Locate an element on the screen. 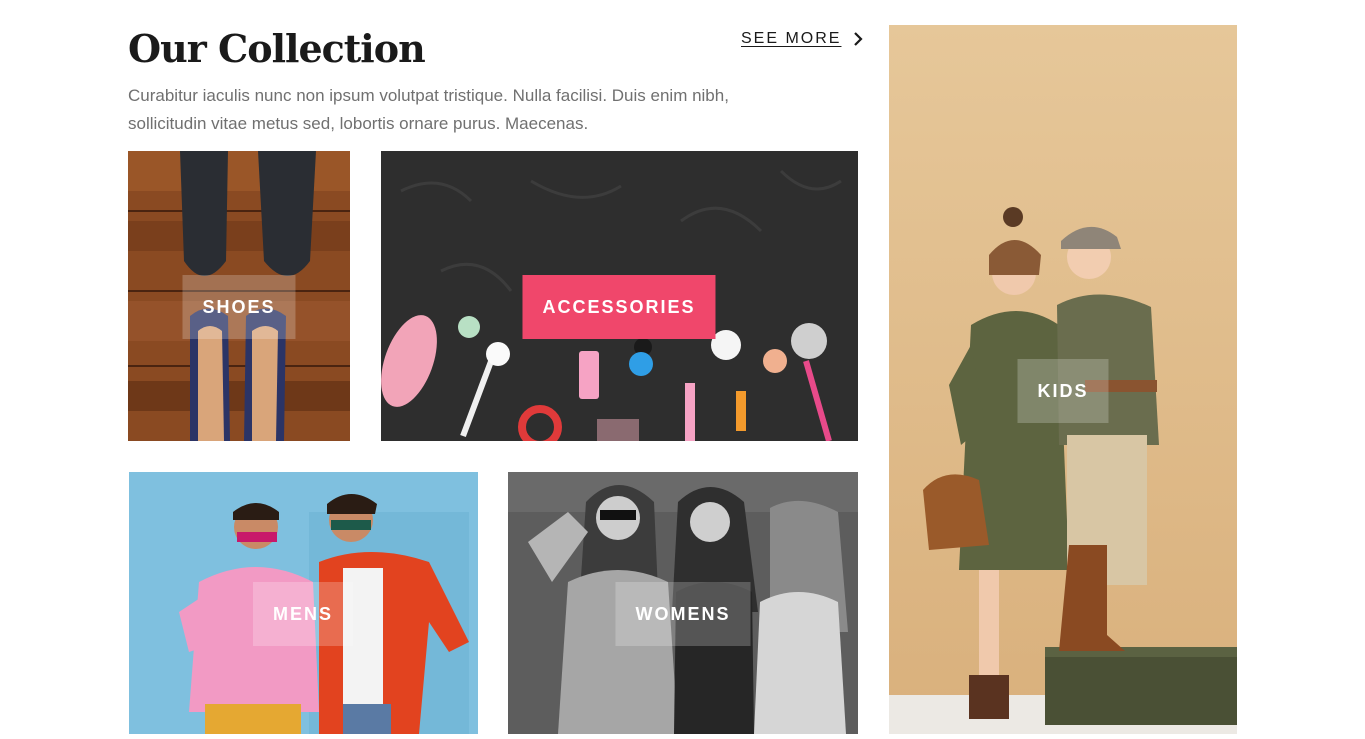 This screenshot has height=739, width=1365. category-tile-mens: MENS is located at coordinates (303, 603).